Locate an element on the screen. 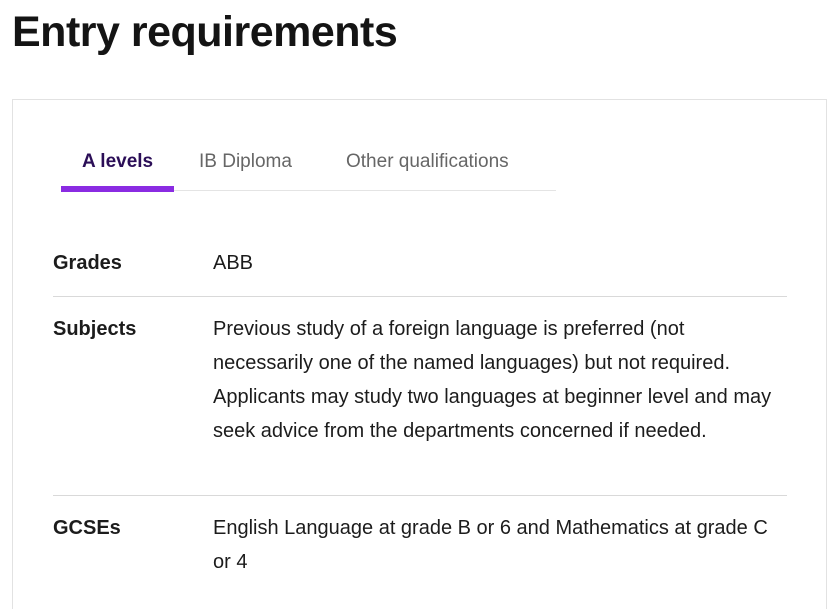  page-title: Entry requirements is located at coordinates (205, 32).